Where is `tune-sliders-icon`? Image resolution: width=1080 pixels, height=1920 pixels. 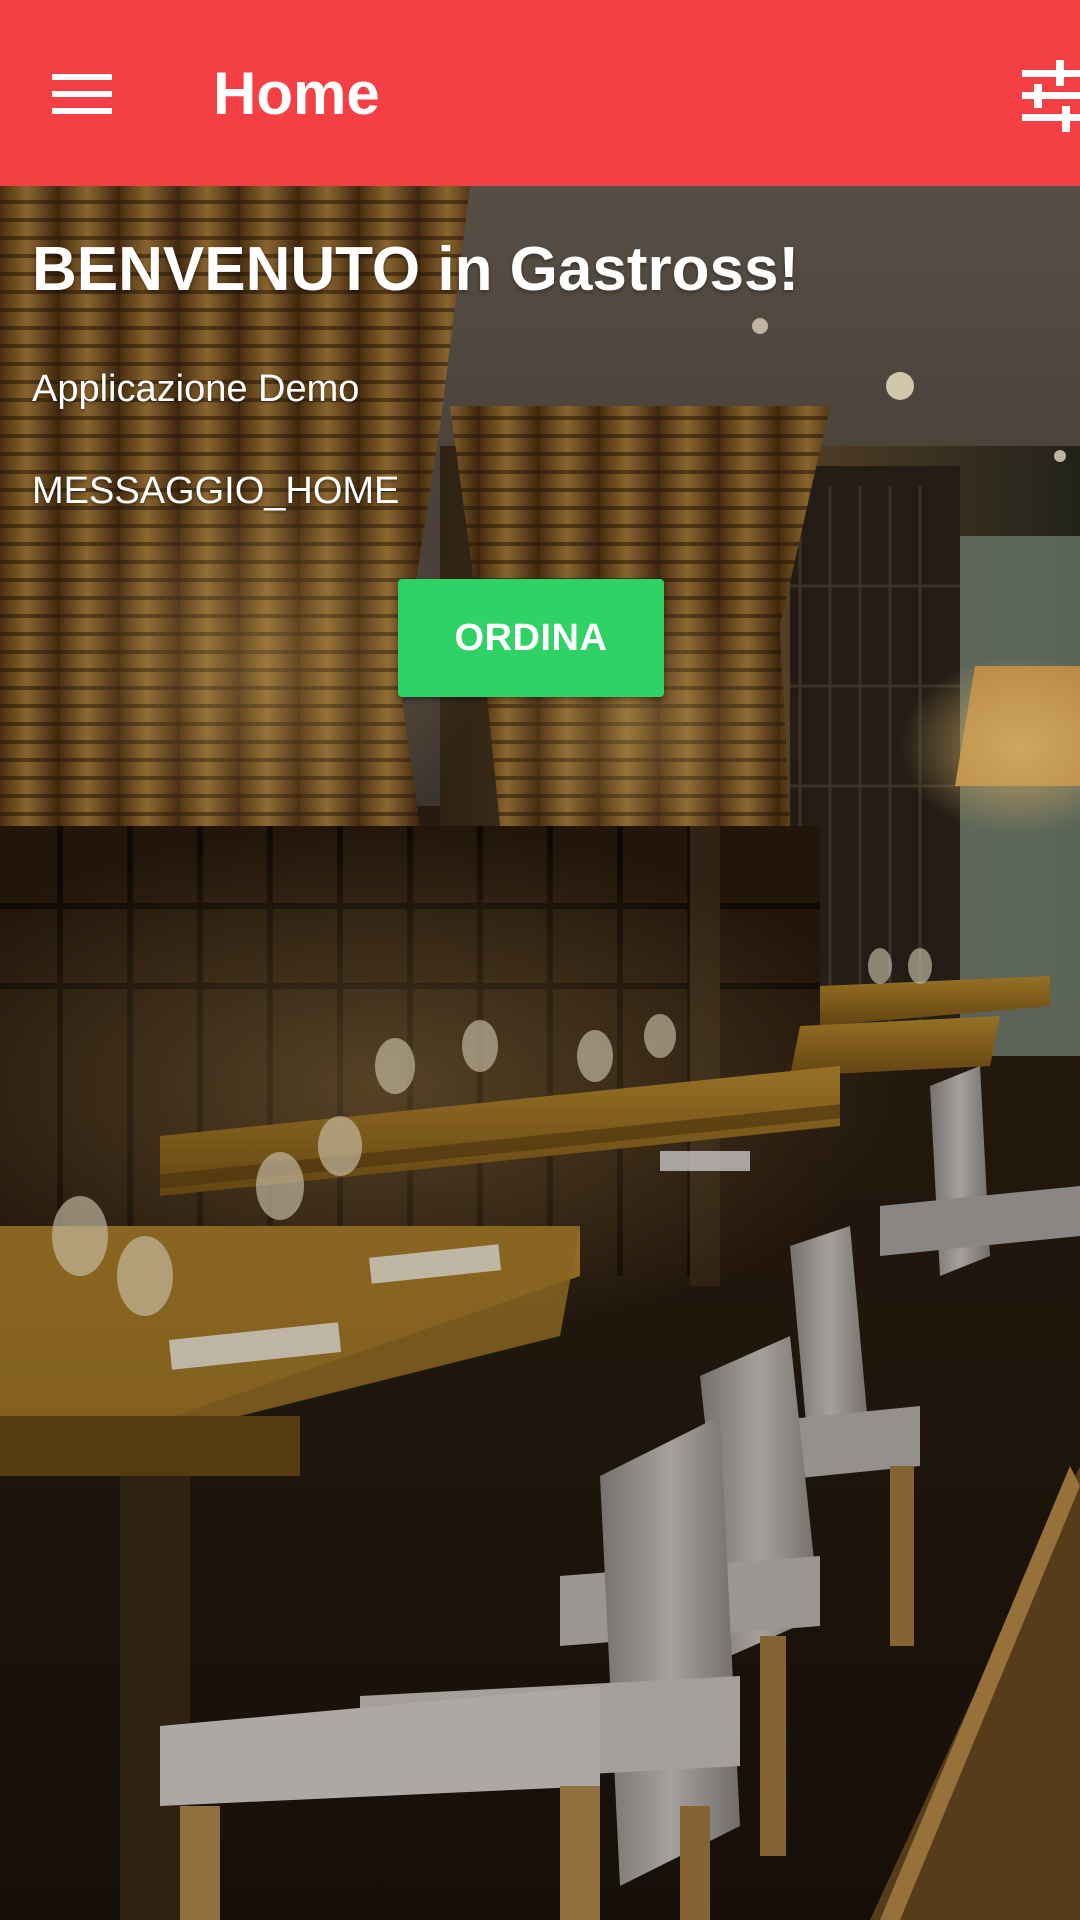
tune-sliders-icon is located at coordinates (1051, 96).